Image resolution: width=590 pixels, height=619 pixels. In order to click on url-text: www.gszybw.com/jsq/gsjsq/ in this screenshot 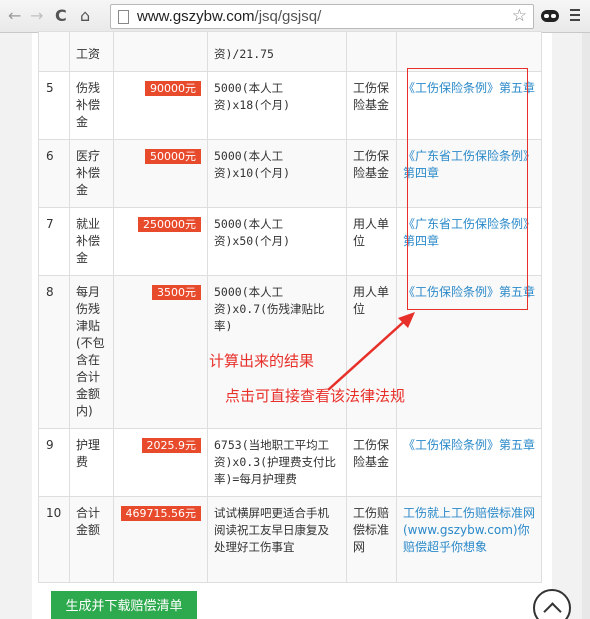, I will do `click(229, 17)`.